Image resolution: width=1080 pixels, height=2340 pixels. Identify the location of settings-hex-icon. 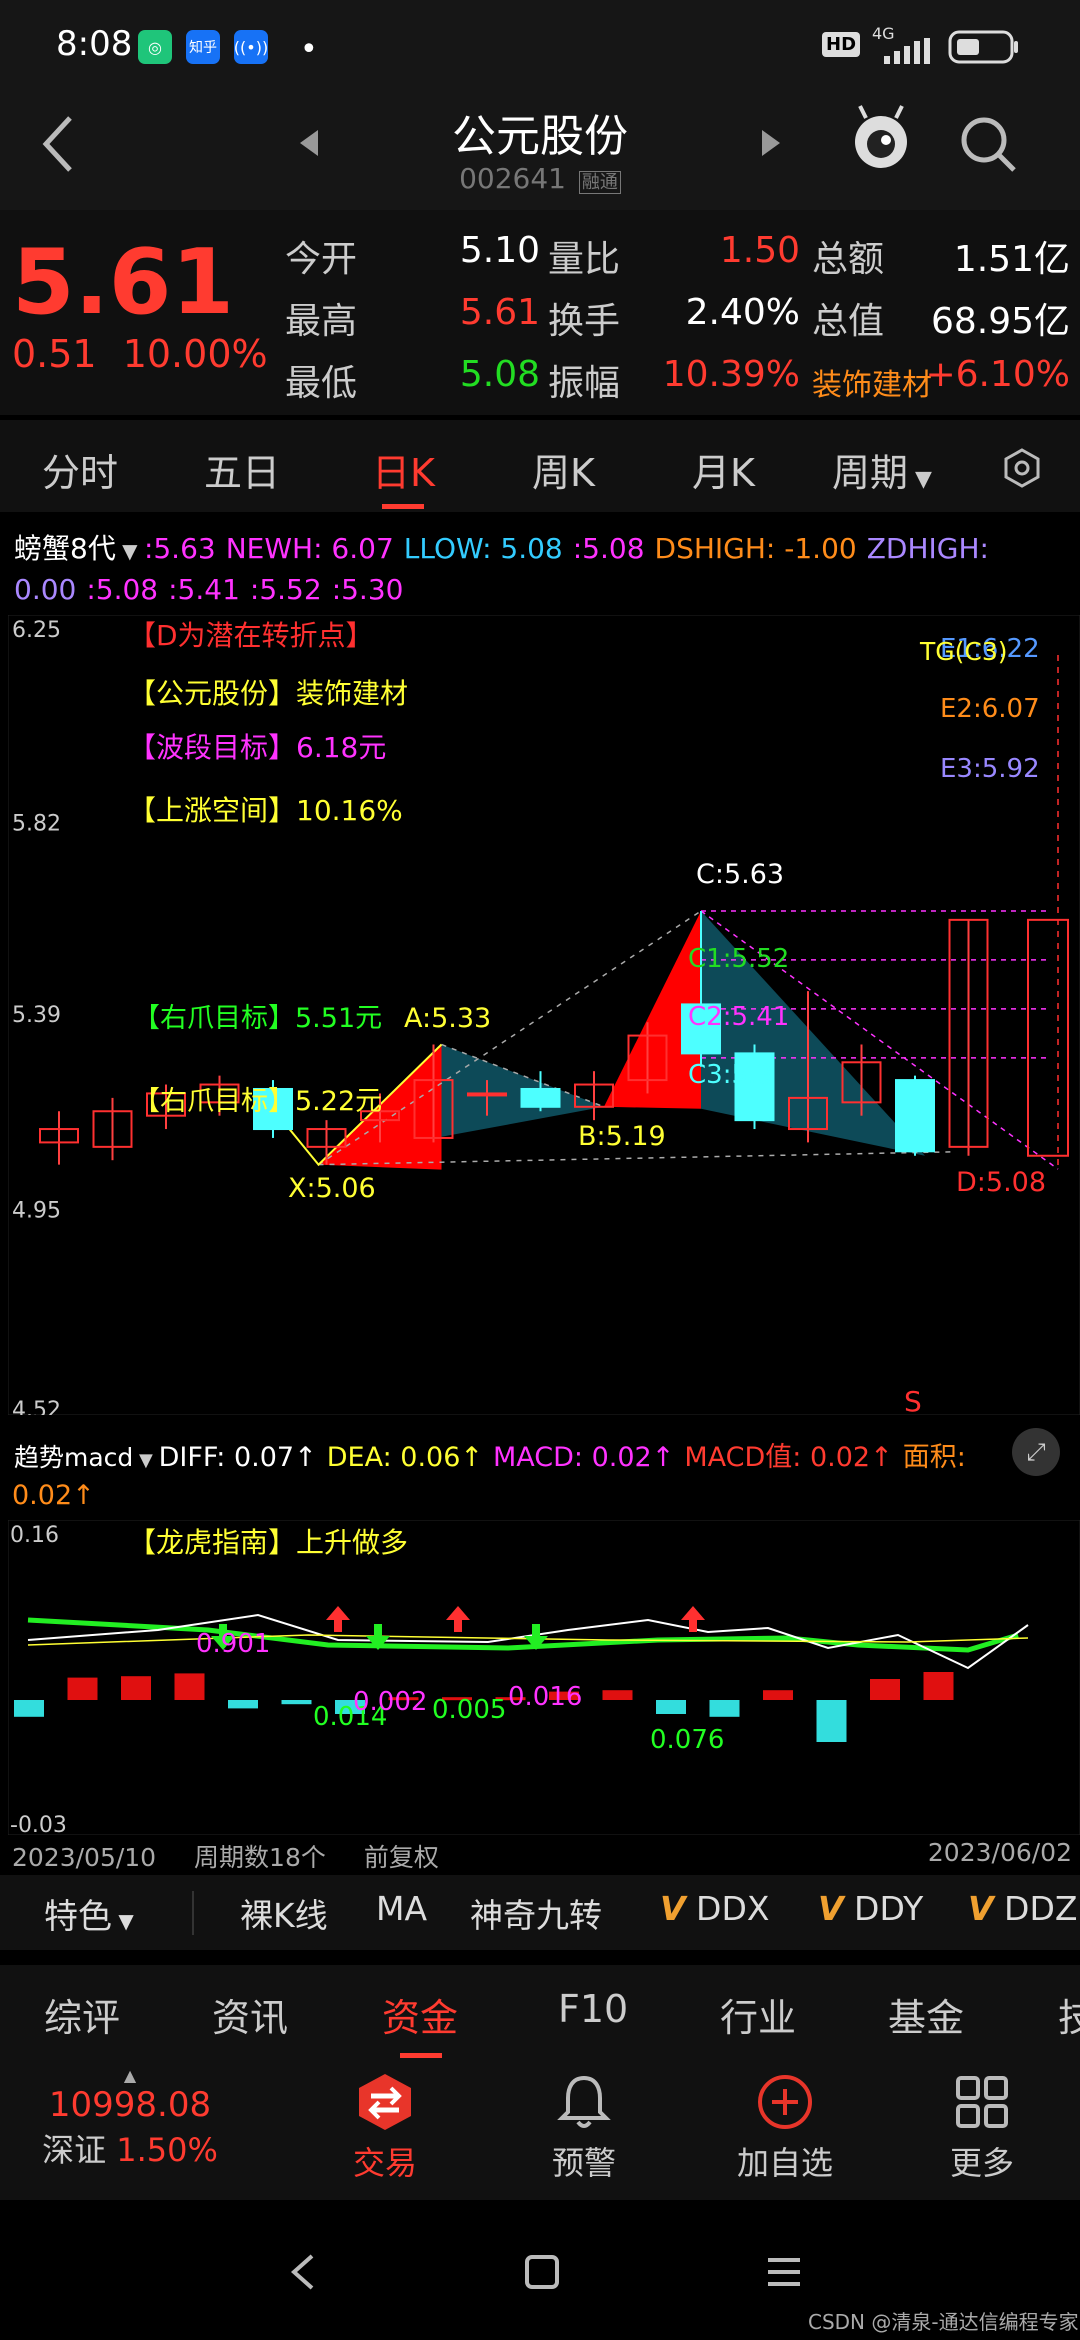
(1022, 470).